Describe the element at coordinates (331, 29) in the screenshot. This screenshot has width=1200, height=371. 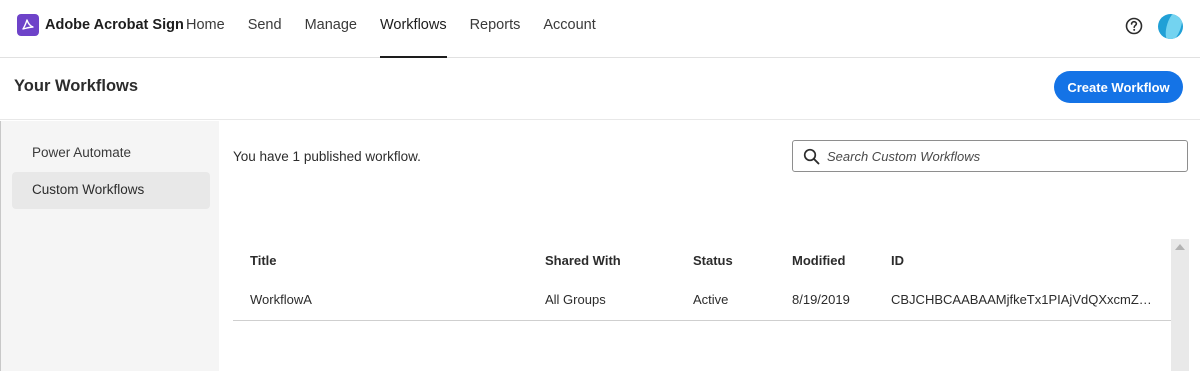
I see `nav-manage: Manage` at that location.